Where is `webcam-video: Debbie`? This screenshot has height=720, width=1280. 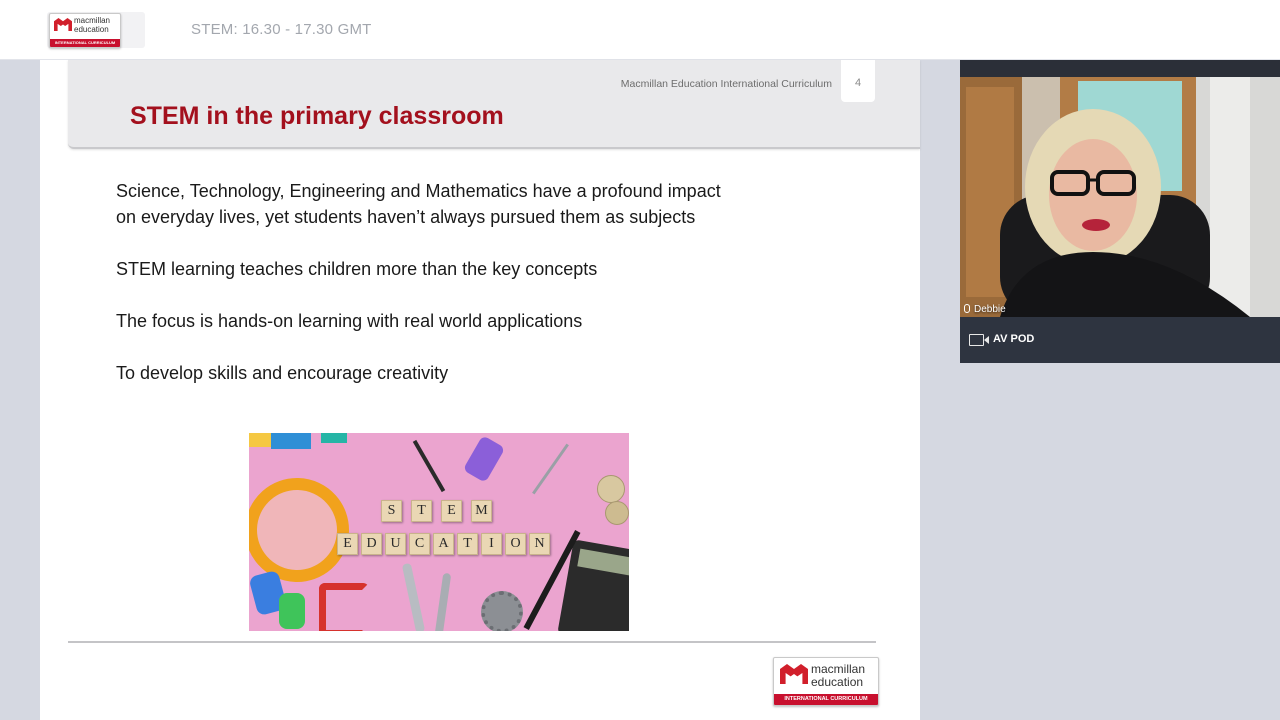 webcam-video: Debbie is located at coordinates (1120, 188).